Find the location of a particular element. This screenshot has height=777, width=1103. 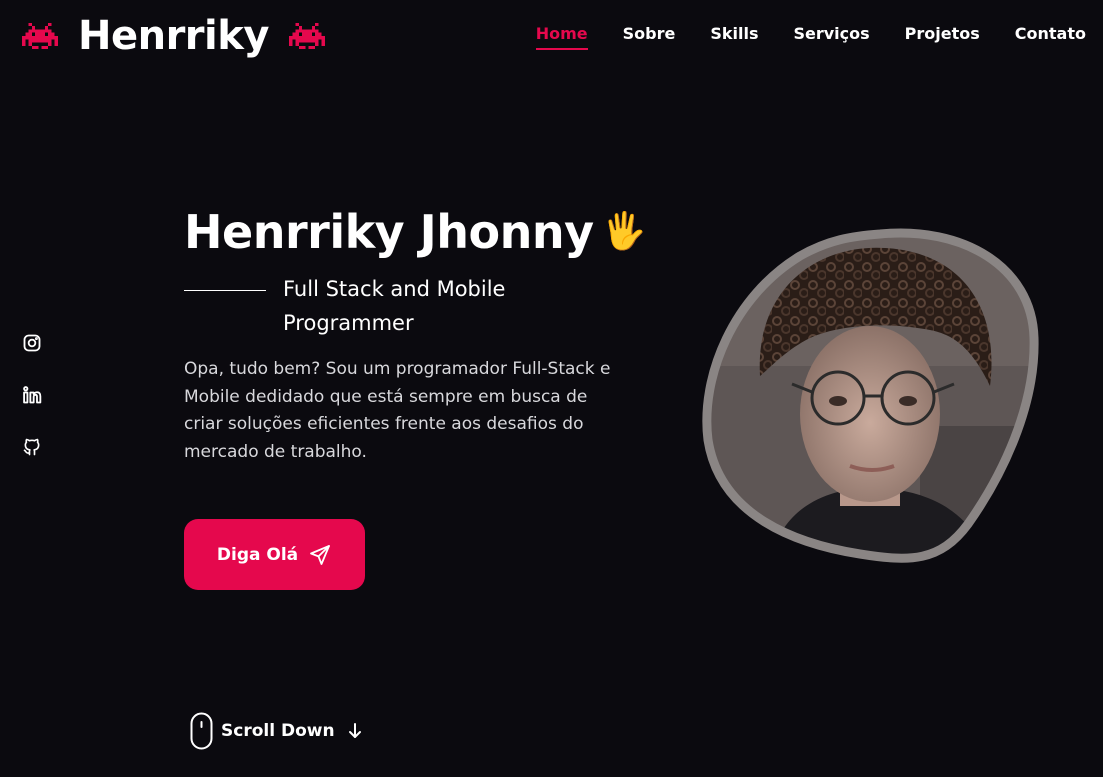

say-hello-label: Diga Olá is located at coordinates (257, 554).